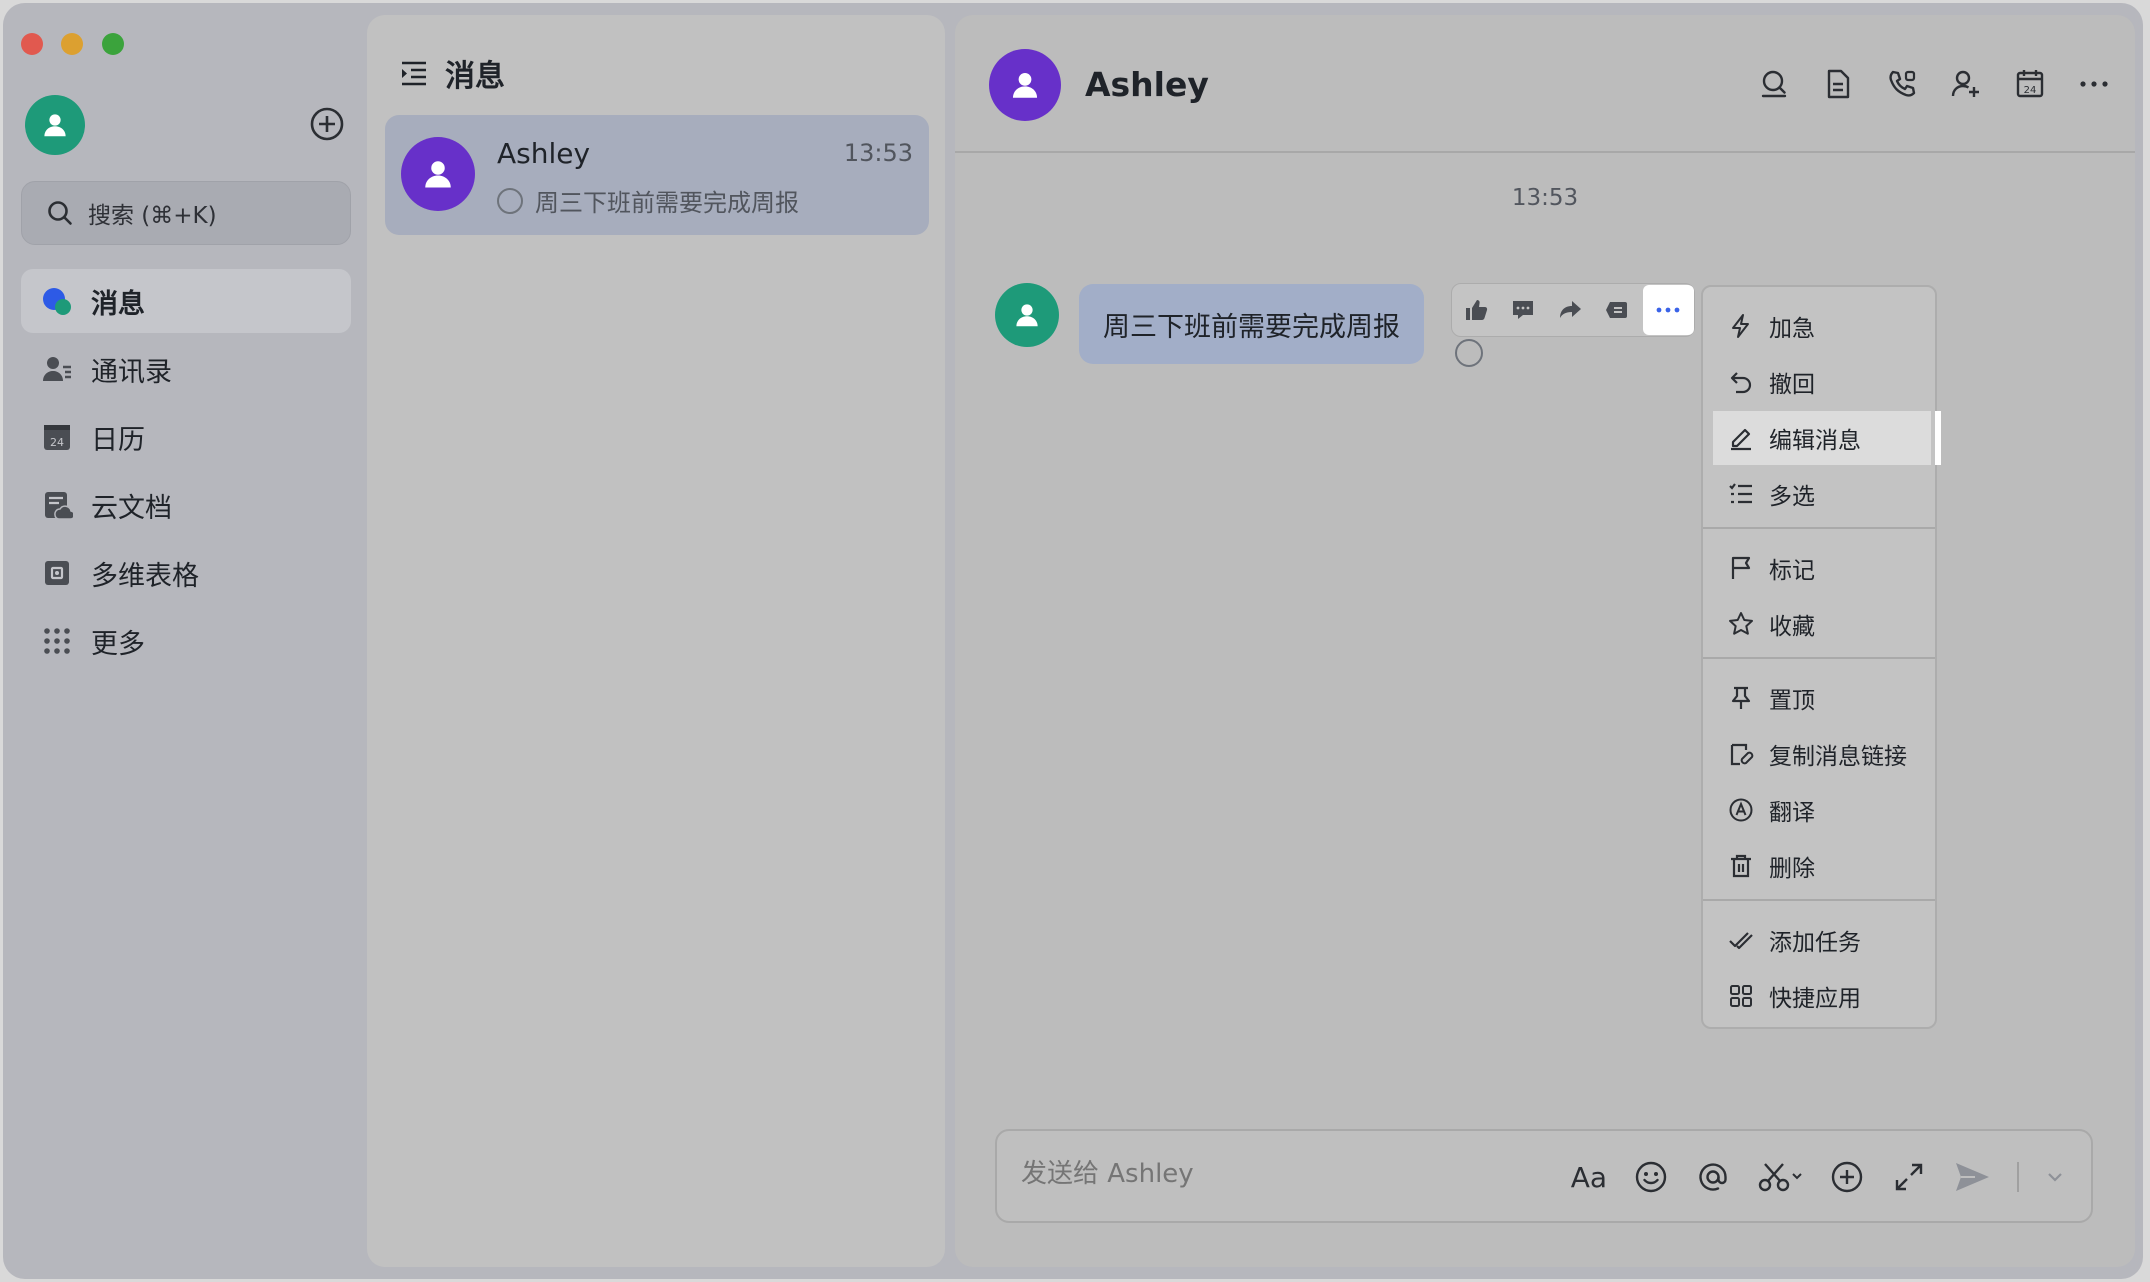 The height and width of the screenshot is (1282, 2150). Describe the element at coordinates (1792, 497) in the screenshot. I see `menu-item-label: 多选` at that location.